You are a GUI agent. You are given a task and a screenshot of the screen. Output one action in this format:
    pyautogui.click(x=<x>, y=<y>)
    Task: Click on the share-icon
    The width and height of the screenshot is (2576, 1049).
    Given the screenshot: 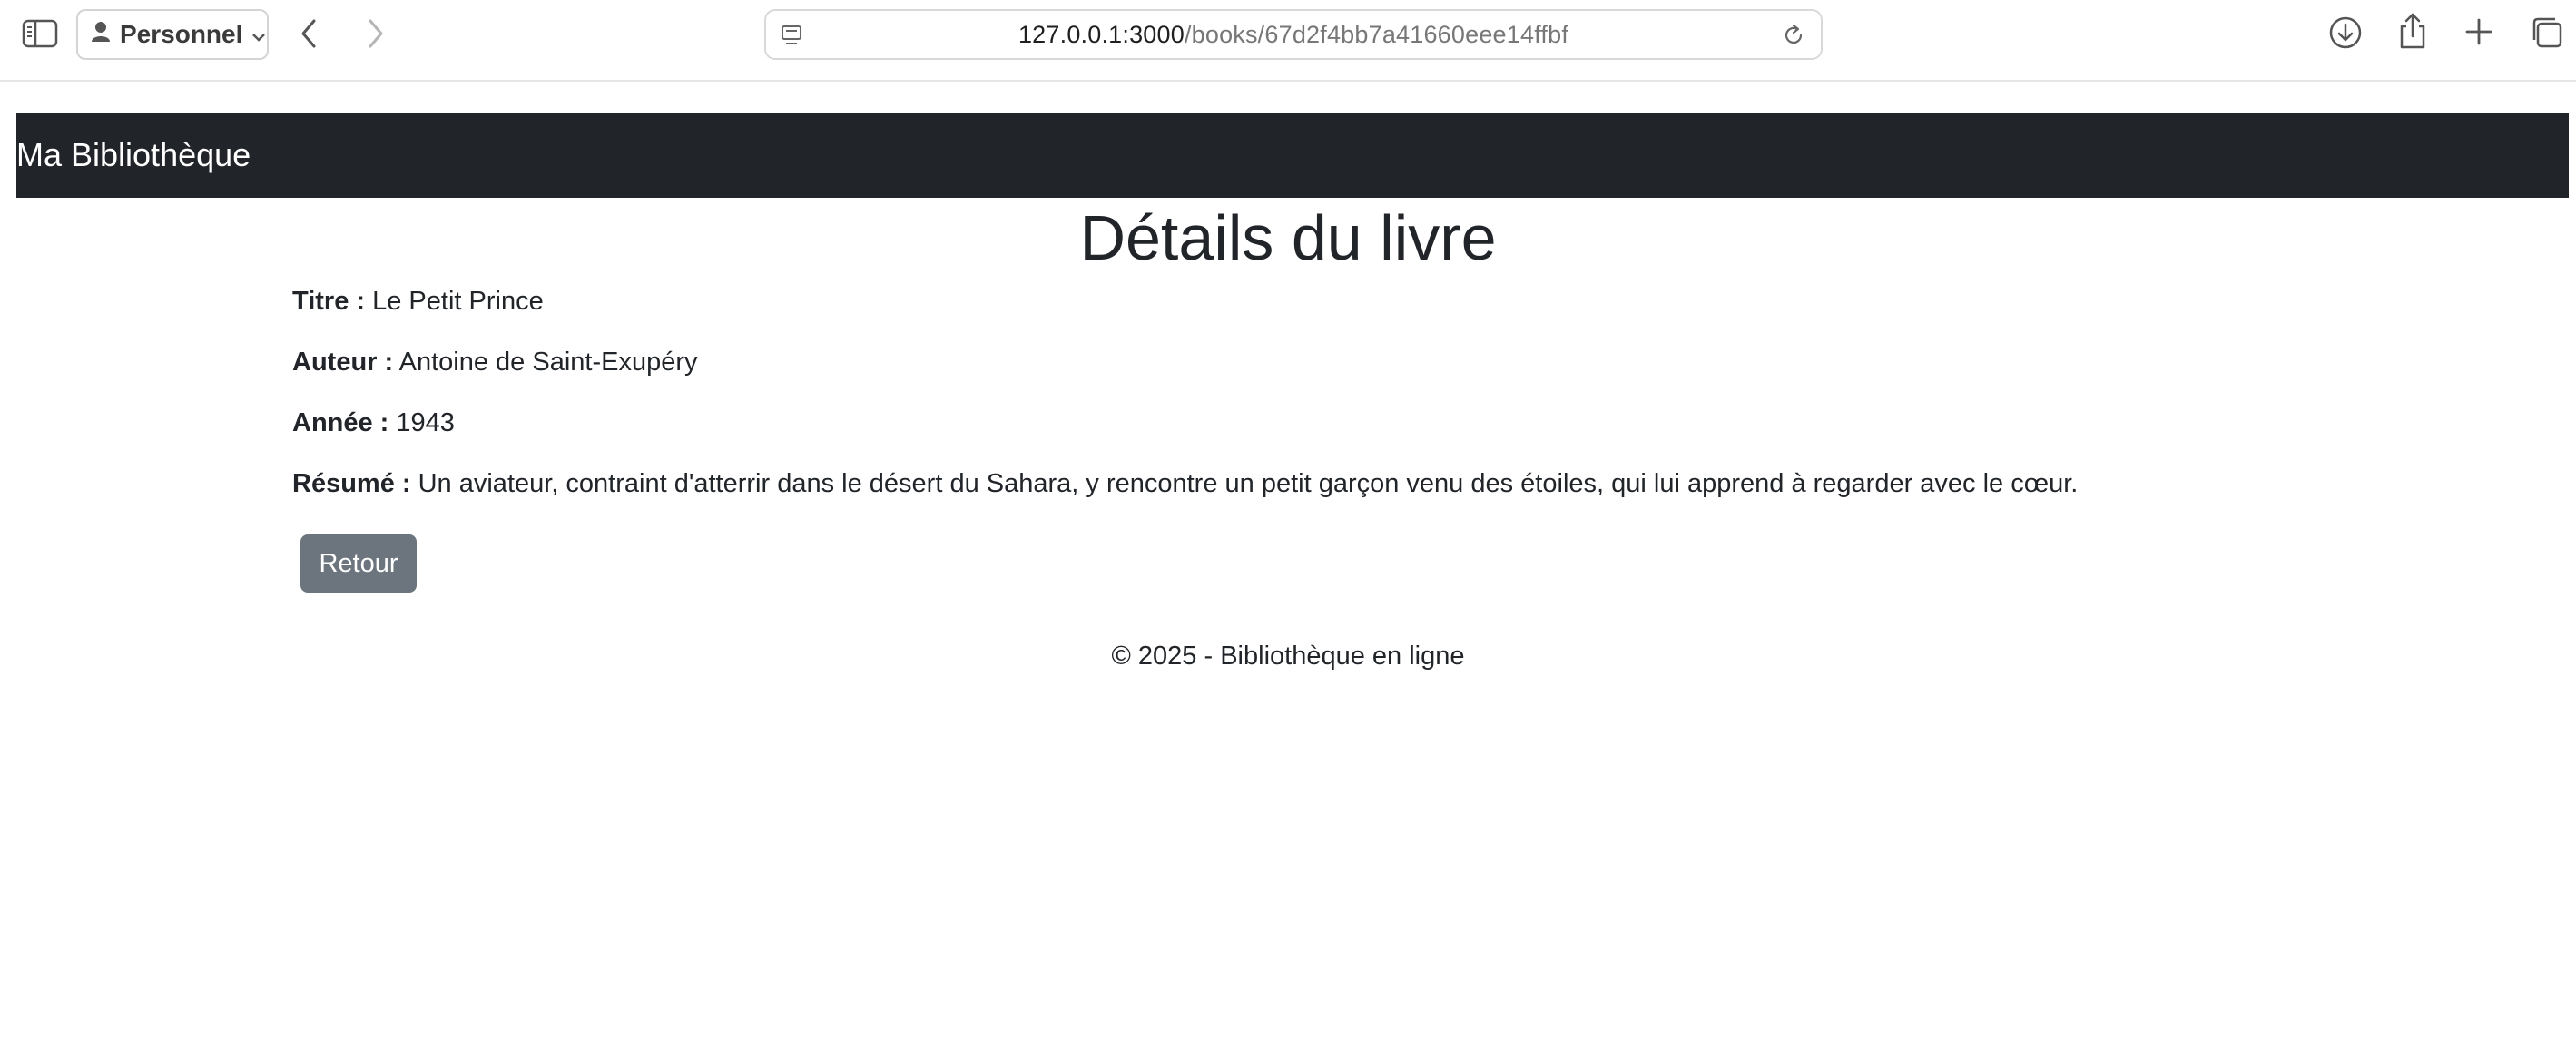 What is the action you would take?
    pyautogui.click(x=2412, y=31)
    